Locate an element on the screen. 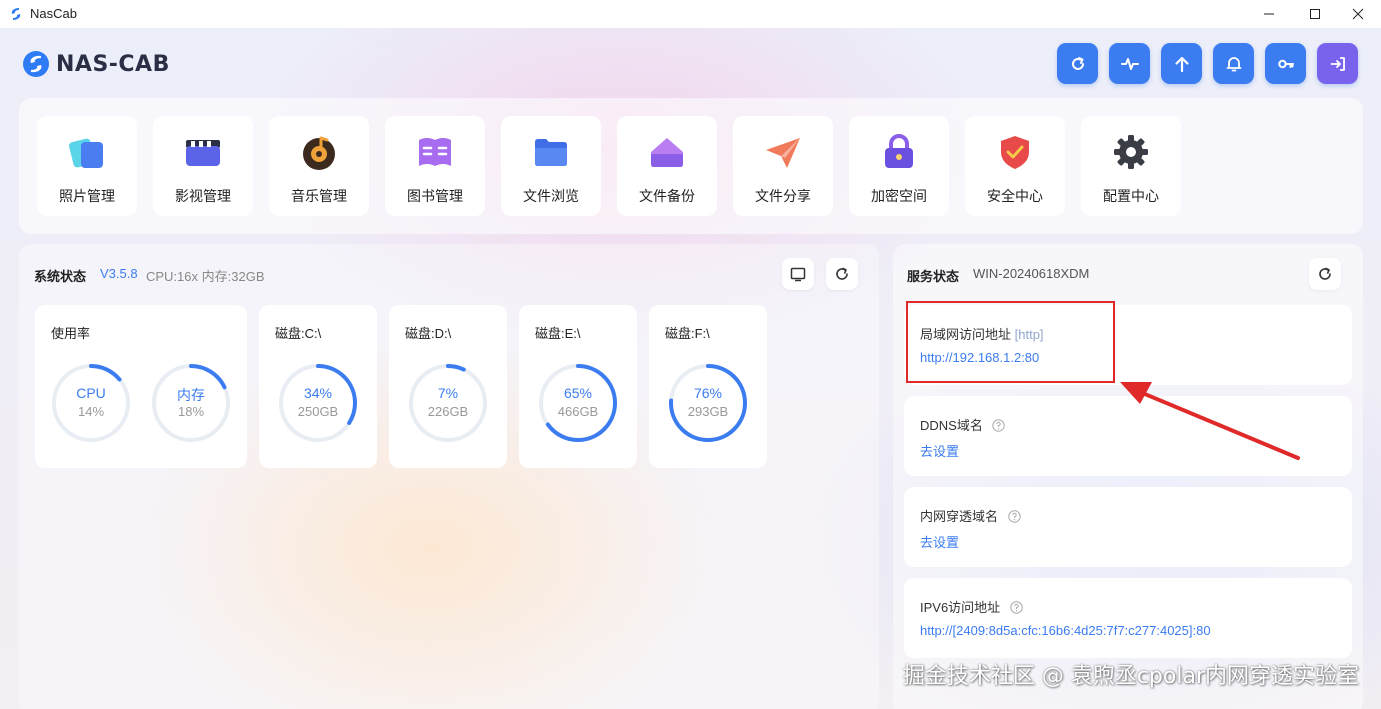  disk-percent: 65% is located at coordinates (578, 393).